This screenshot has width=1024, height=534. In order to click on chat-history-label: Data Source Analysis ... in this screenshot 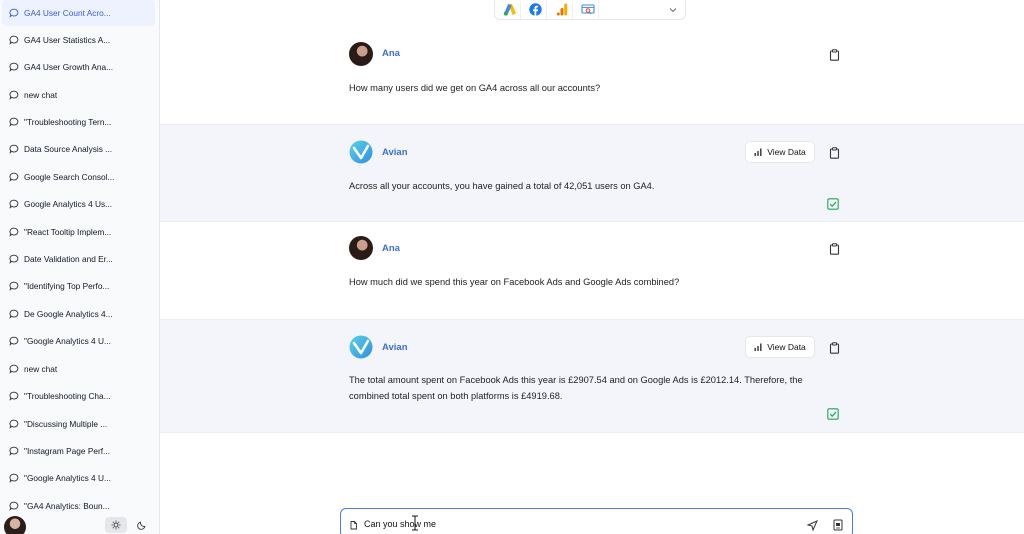, I will do `click(68, 149)`.